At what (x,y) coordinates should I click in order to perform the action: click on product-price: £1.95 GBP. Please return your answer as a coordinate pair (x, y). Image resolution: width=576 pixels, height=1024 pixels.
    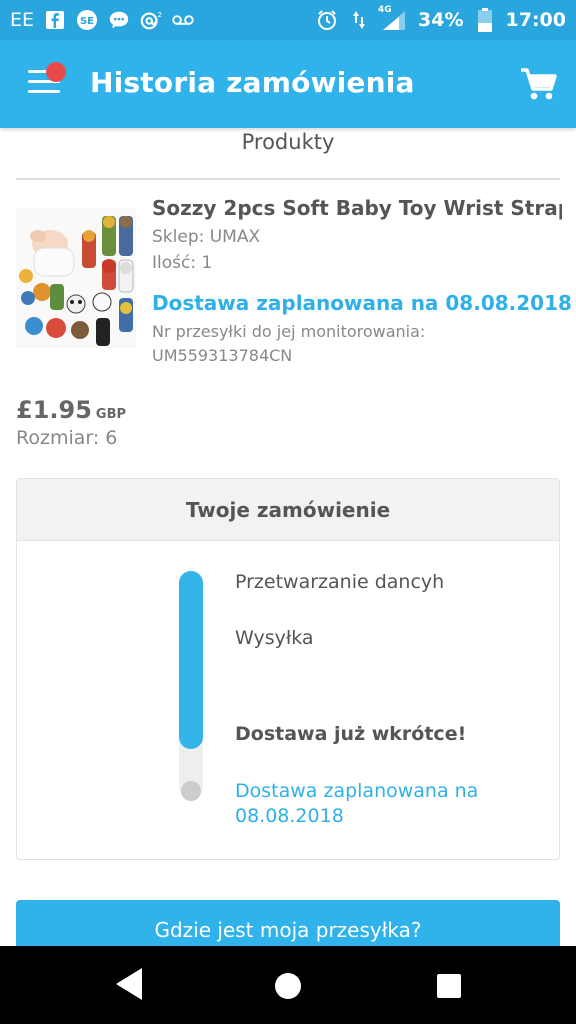
    Looking at the image, I should click on (71, 410).